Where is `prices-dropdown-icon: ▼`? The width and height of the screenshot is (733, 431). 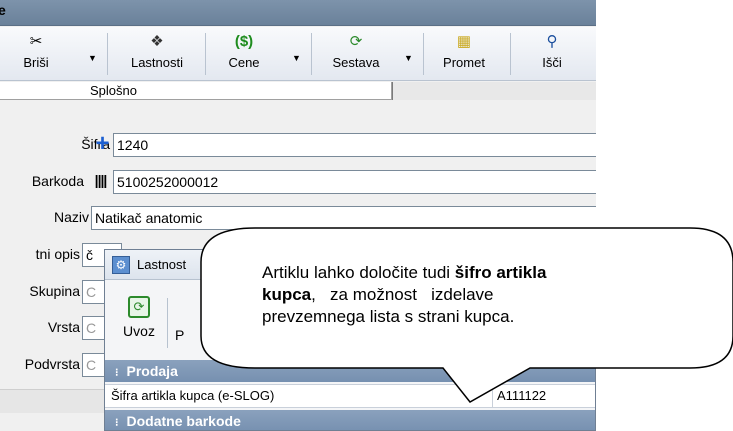 prices-dropdown-icon: ▼ is located at coordinates (296, 58).